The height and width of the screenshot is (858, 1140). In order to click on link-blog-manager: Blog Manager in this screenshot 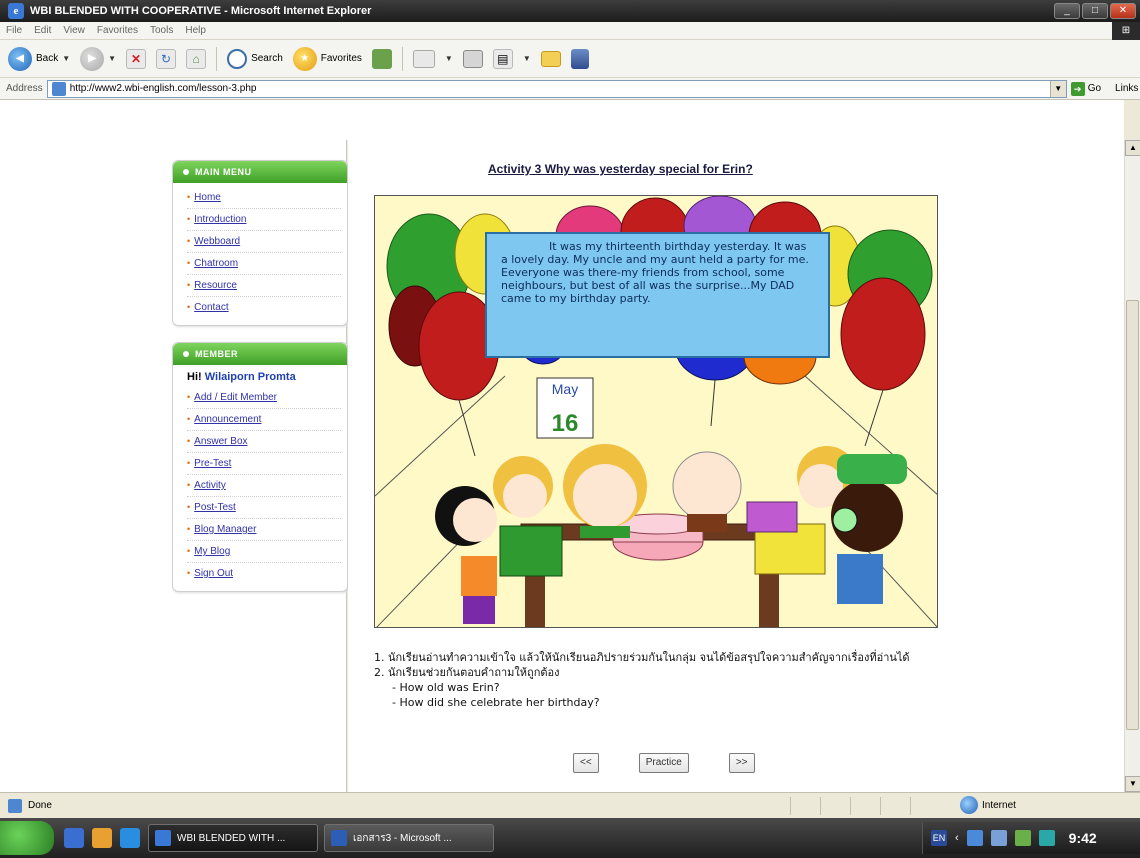, I will do `click(225, 529)`.